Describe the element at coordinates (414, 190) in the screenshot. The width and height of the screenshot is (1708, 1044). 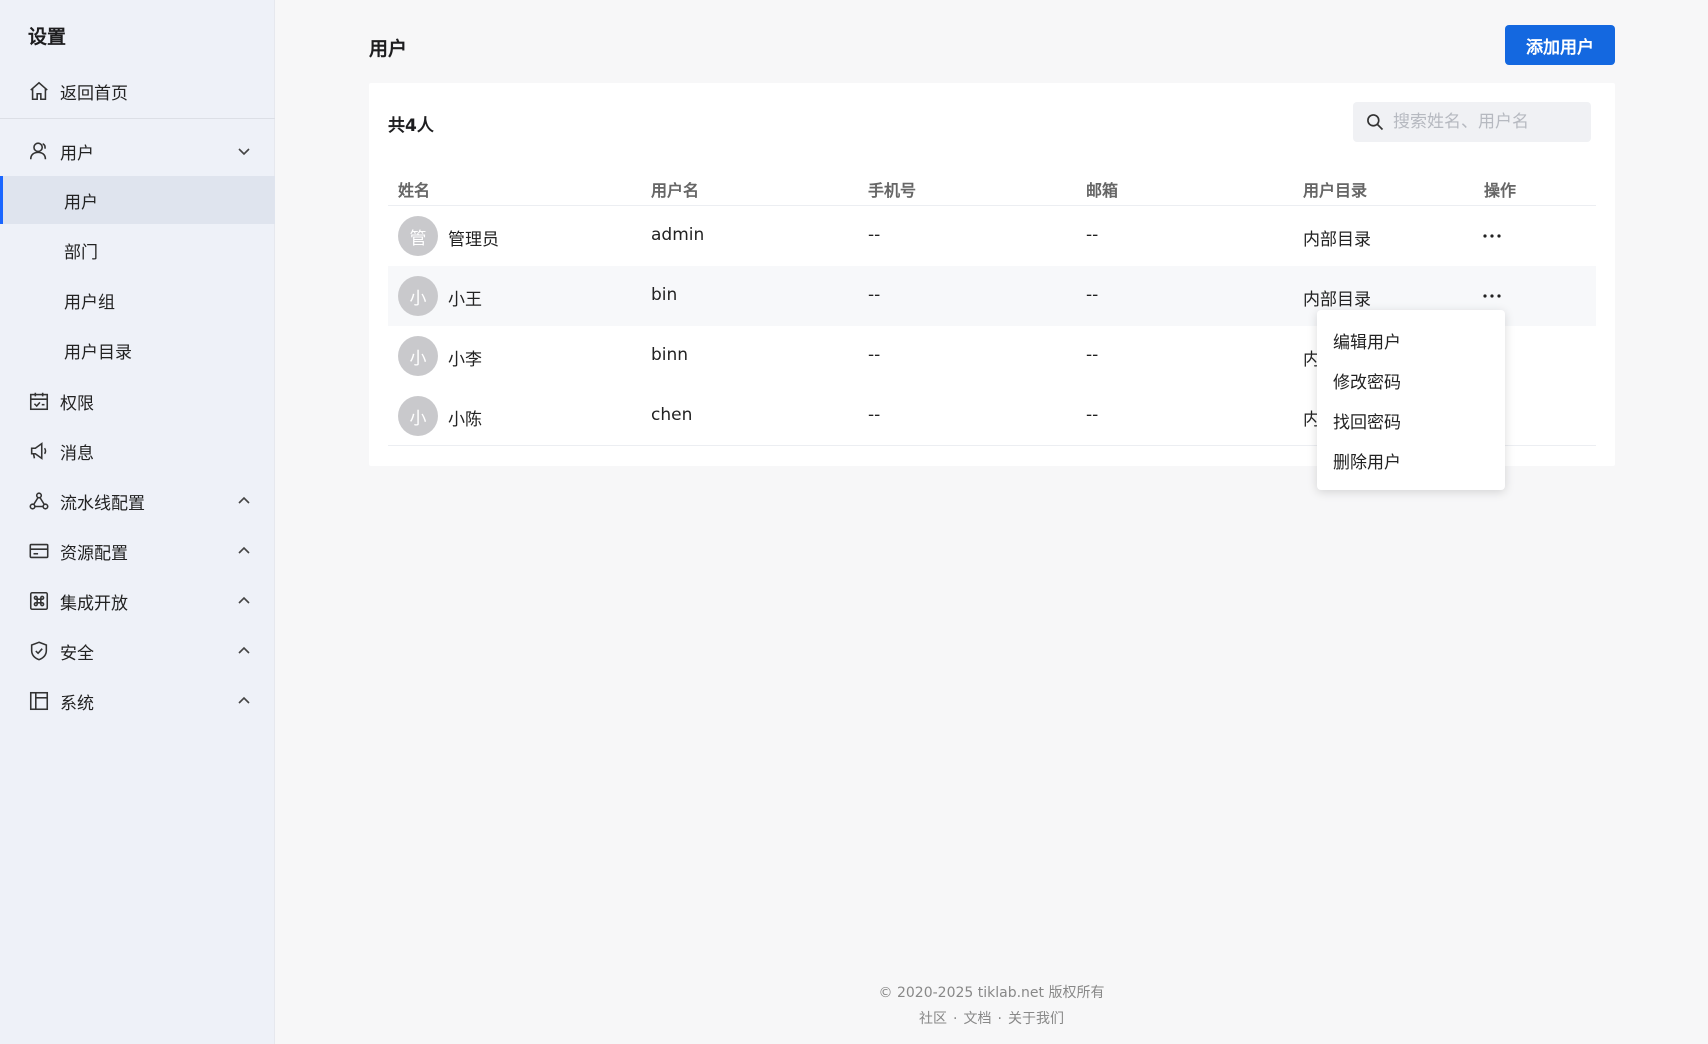
I see `column-header-name: 姓名` at that location.